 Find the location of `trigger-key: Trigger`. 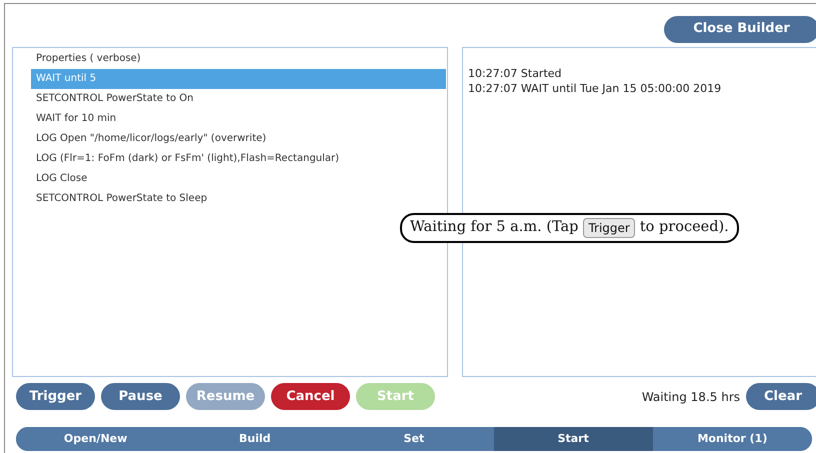

trigger-key: Trigger is located at coordinates (609, 228).